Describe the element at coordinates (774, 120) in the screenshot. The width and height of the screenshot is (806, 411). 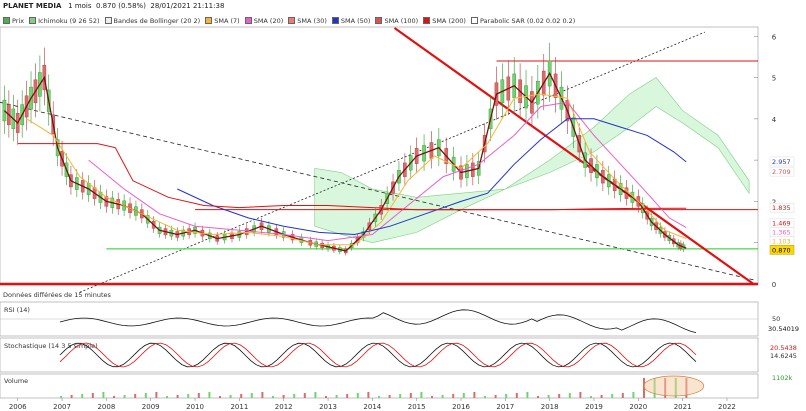
I see `y-tick-label: 4` at that location.